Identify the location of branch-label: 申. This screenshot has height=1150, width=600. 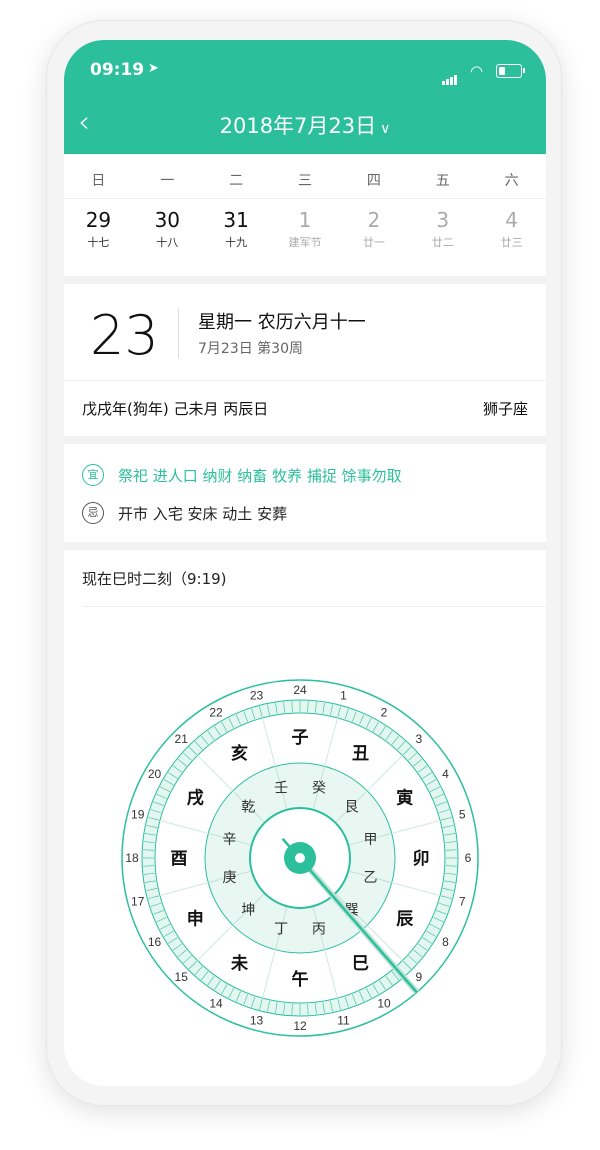
(195, 919).